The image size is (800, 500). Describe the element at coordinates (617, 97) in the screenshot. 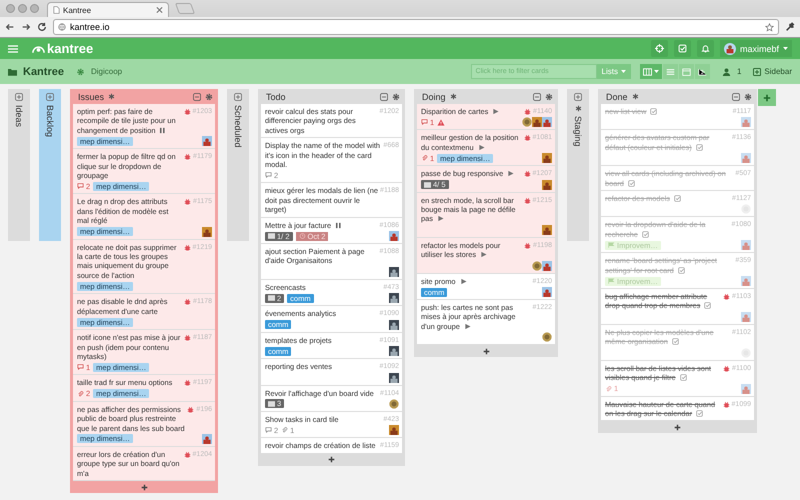

I see `list-title: Done` at that location.